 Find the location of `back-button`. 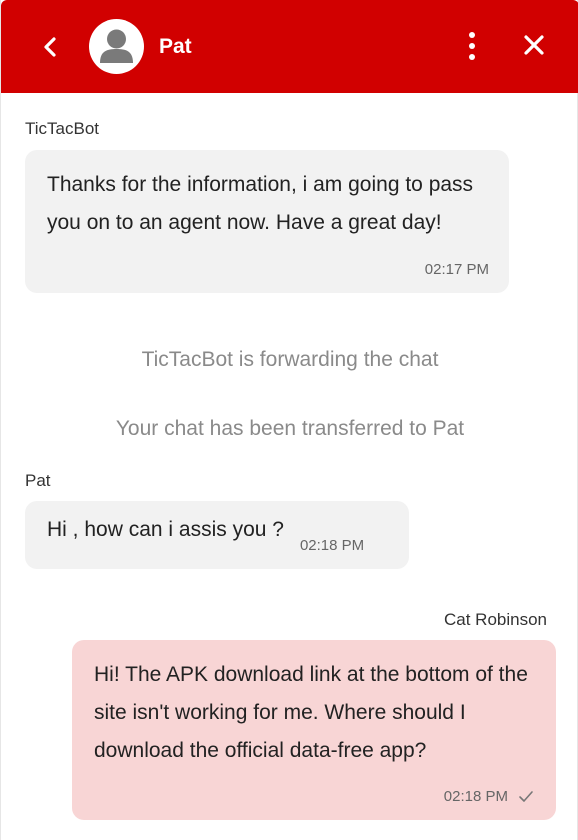

back-button is located at coordinates (50, 47).